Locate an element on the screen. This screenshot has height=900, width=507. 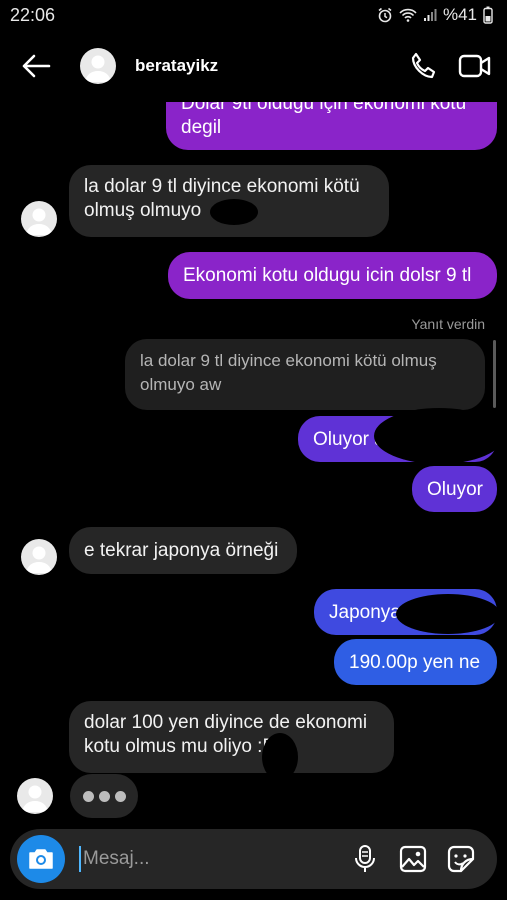
sticker-button is located at coordinates (461, 859).